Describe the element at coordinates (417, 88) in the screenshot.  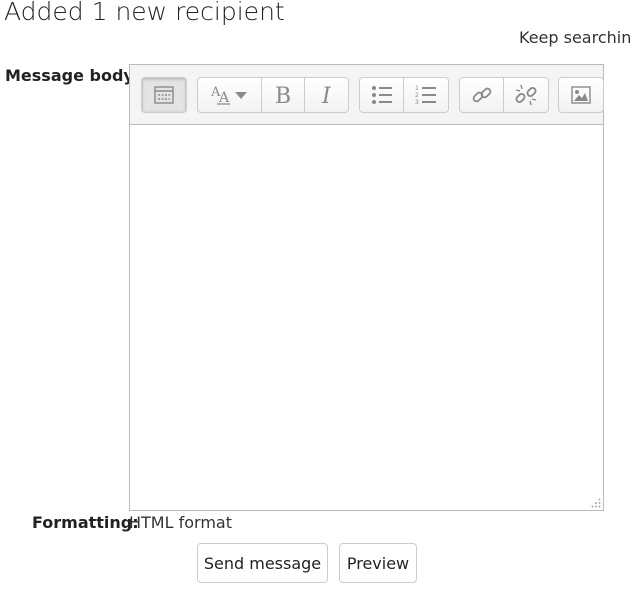
I see `svg-text: 1` at that location.